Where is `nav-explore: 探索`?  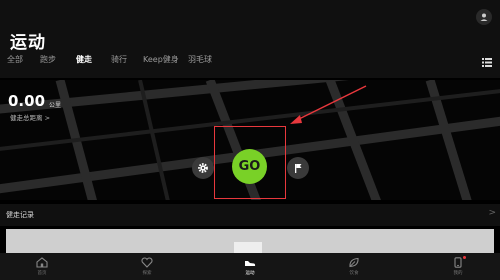 nav-explore: 探索 is located at coordinates (147, 266).